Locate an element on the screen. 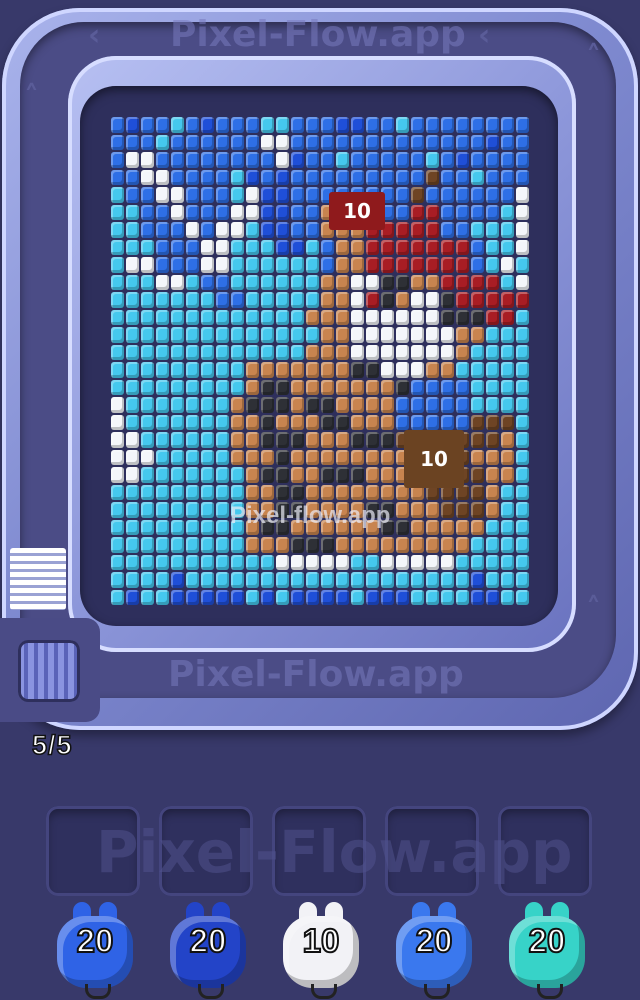  shooter-2: 20 is located at coordinates (208, 950).